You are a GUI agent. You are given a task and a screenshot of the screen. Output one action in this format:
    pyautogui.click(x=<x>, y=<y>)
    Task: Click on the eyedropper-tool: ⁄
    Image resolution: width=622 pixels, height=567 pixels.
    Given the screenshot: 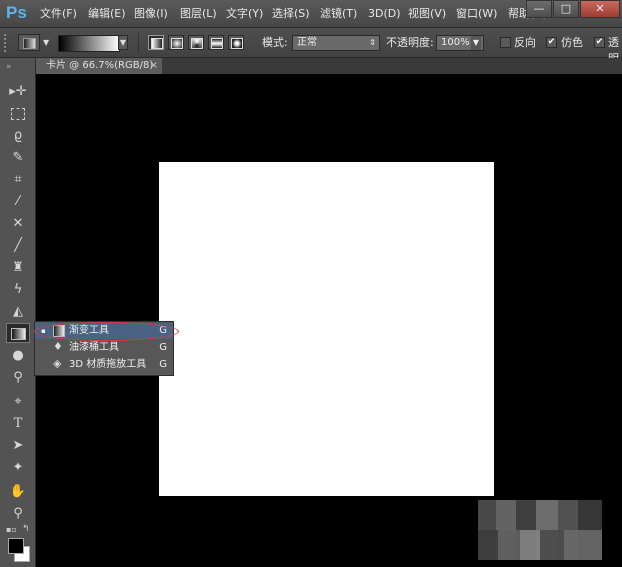 What is the action you would take?
    pyautogui.click(x=18, y=202)
    